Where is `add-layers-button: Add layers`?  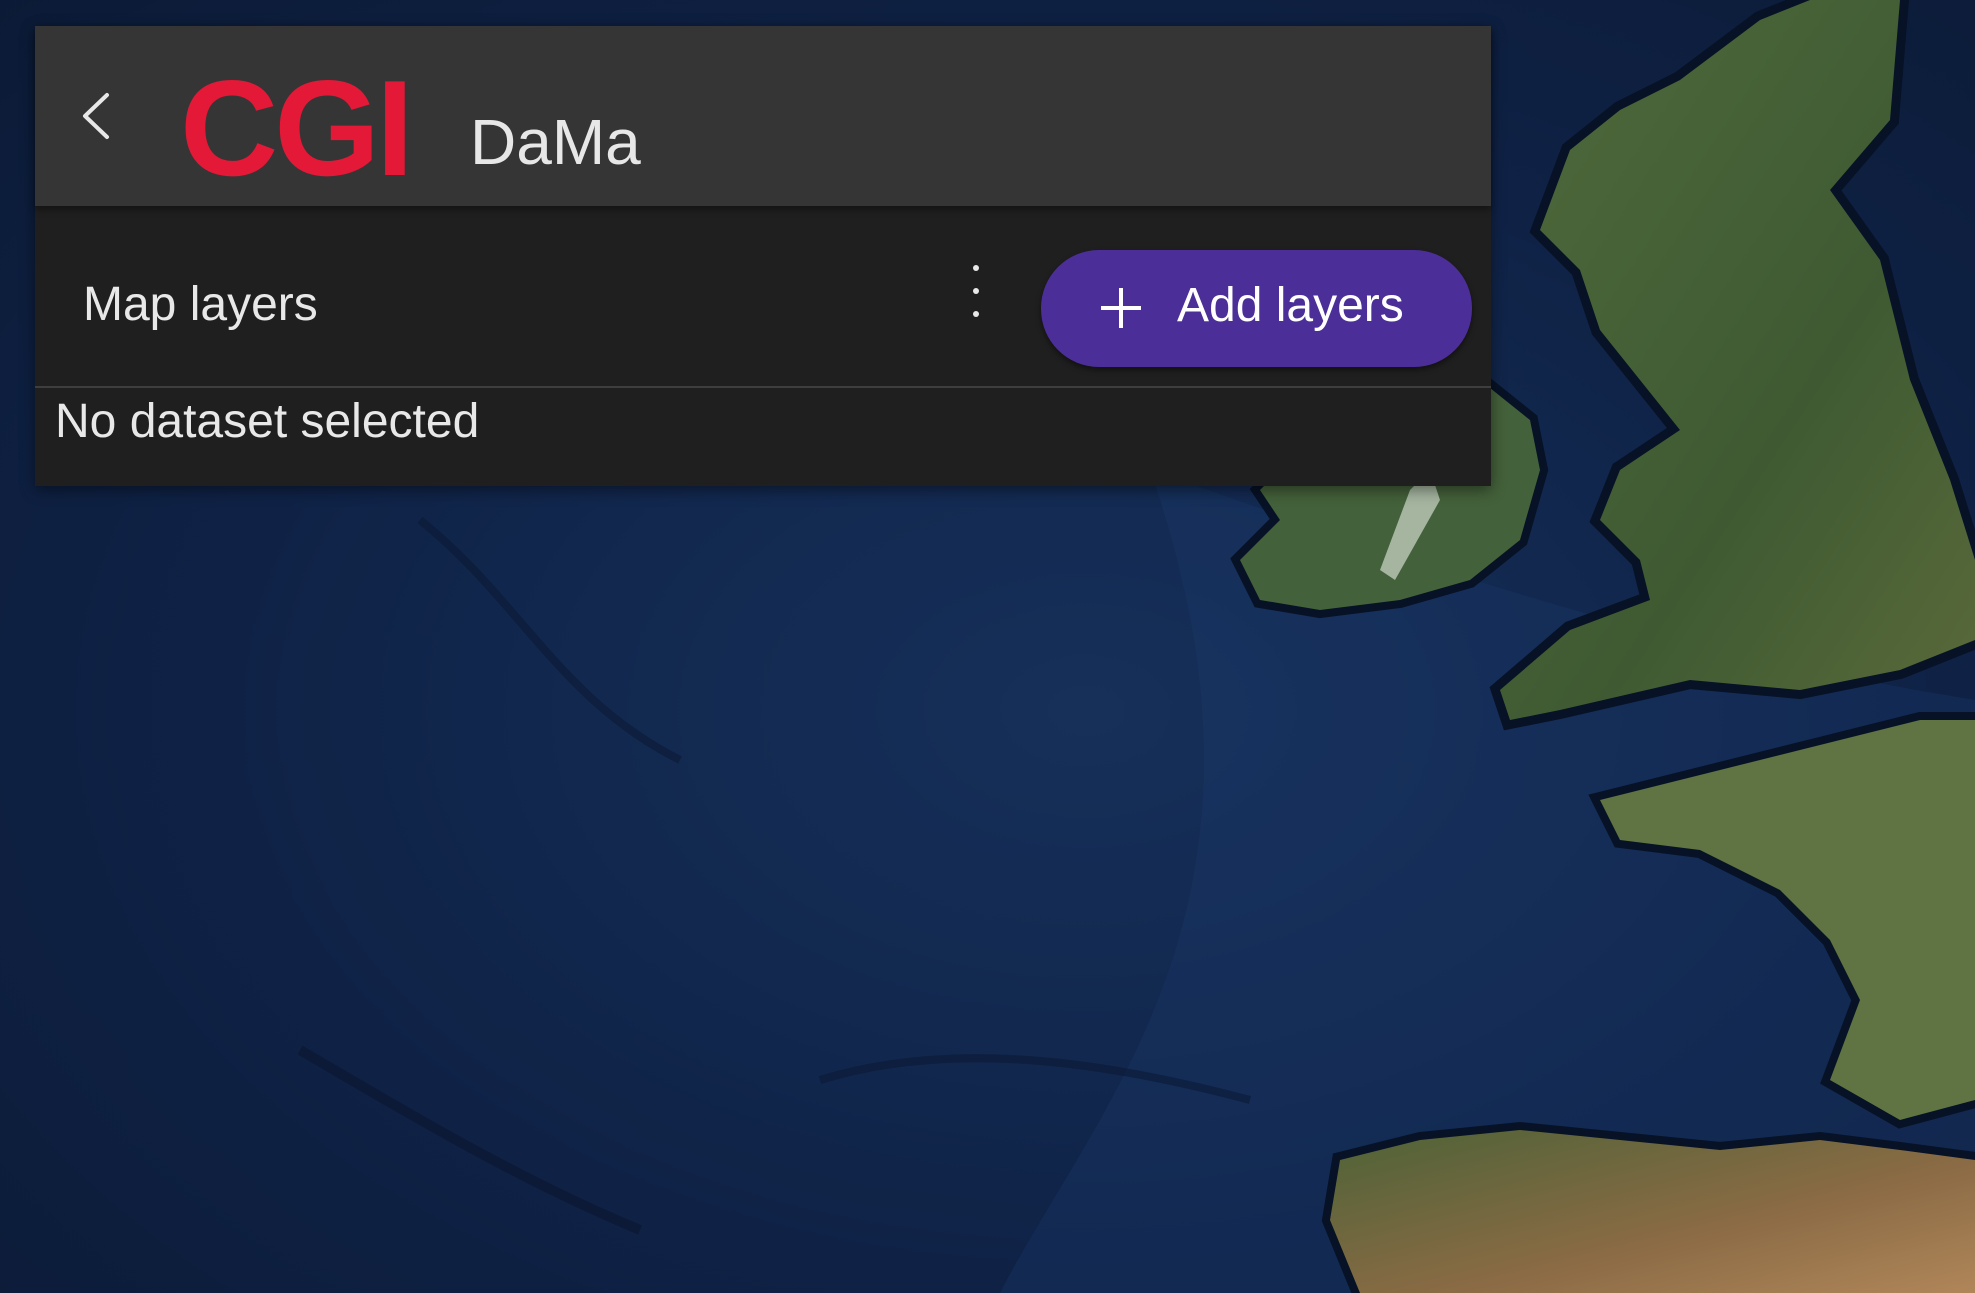 add-layers-button: Add layers is located at coordinates (1256, 308).